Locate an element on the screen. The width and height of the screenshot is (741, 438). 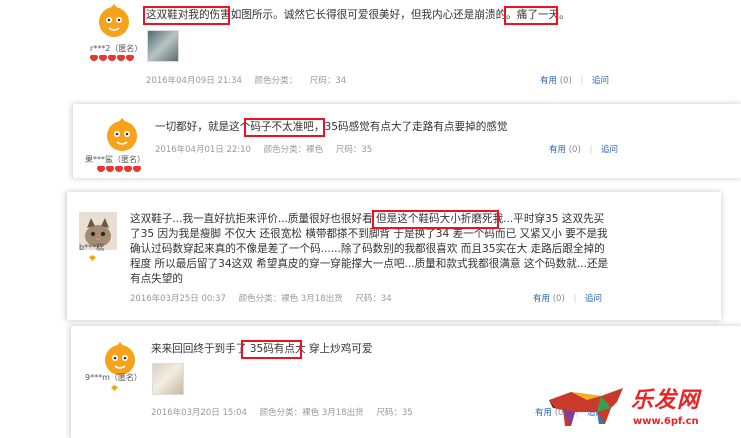
color-spec: 颜色分类：裸色 is located at coordinates (293, 150).